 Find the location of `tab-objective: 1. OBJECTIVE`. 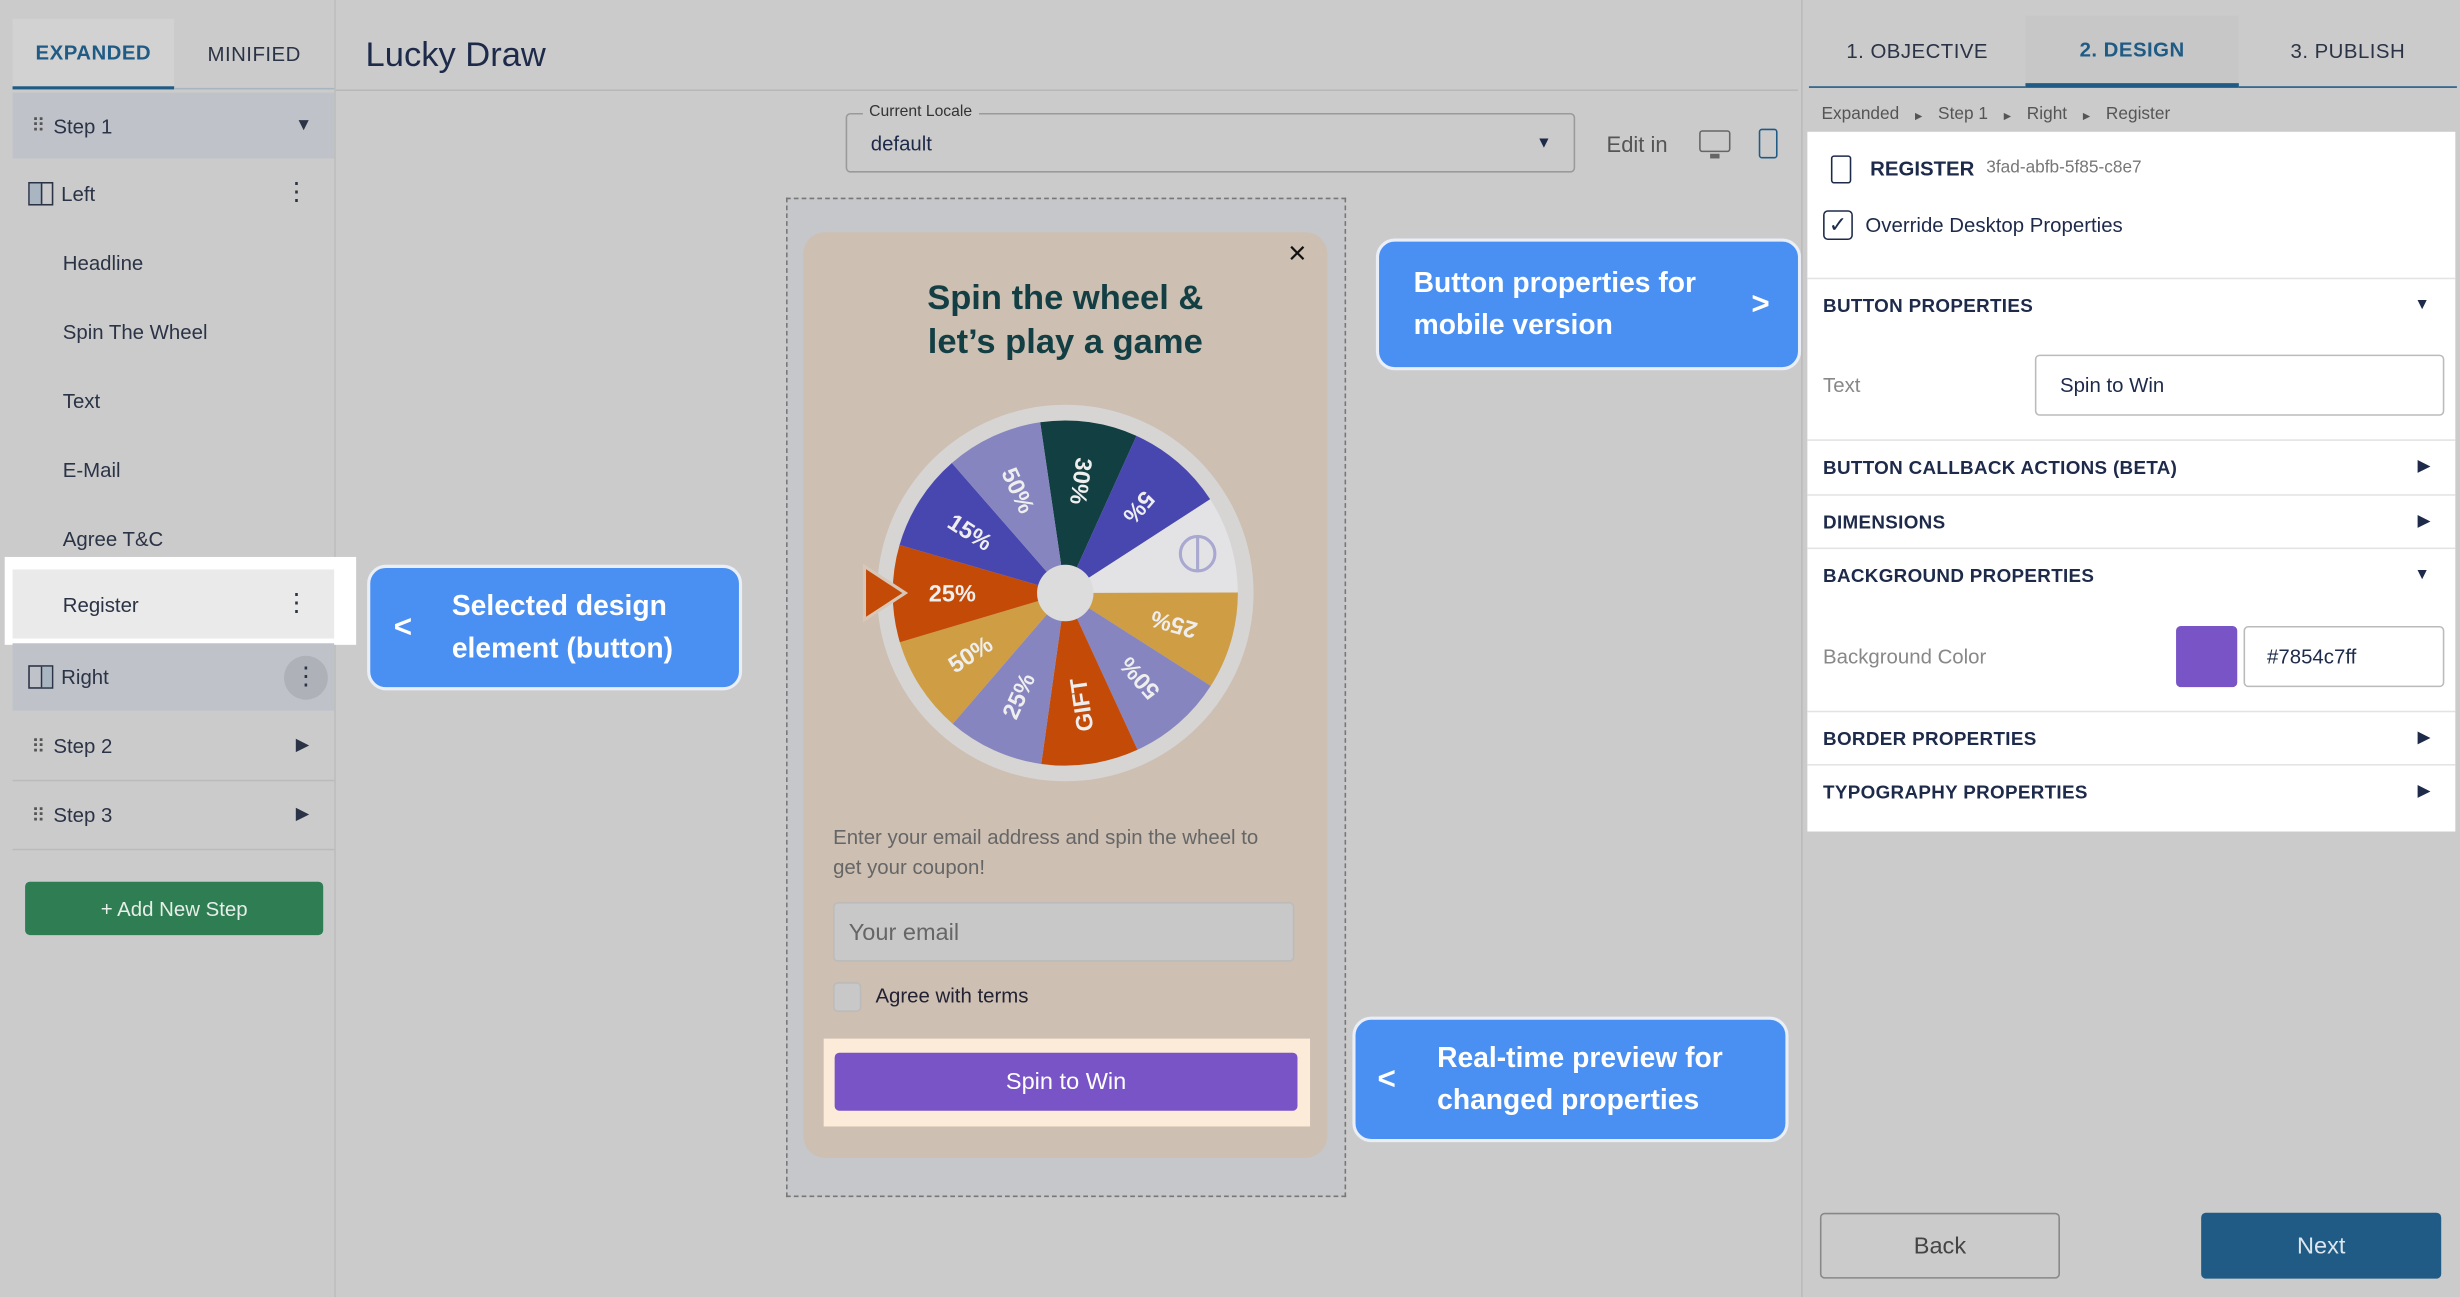

tab-objective: 1. OBJECTIVE is located at coordinates (1917, 52).